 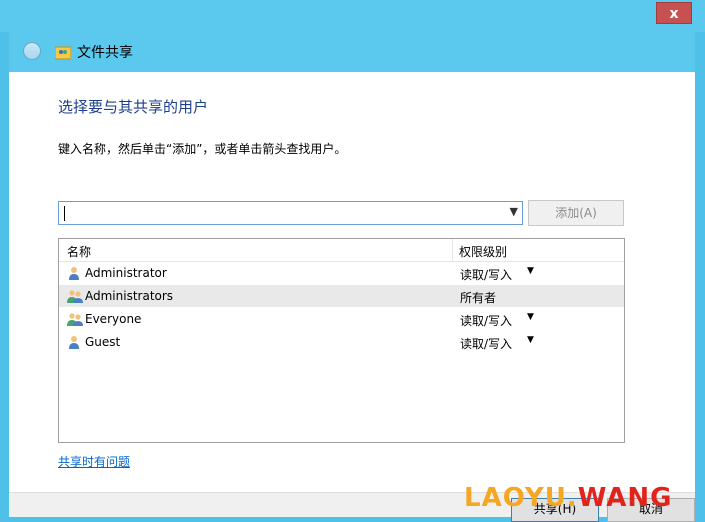 What do you see at coordinates (341, 273) in the screenshot?
I see `list-row: Administrator 读取/写入 ▼` at bounding box center [341, 273].